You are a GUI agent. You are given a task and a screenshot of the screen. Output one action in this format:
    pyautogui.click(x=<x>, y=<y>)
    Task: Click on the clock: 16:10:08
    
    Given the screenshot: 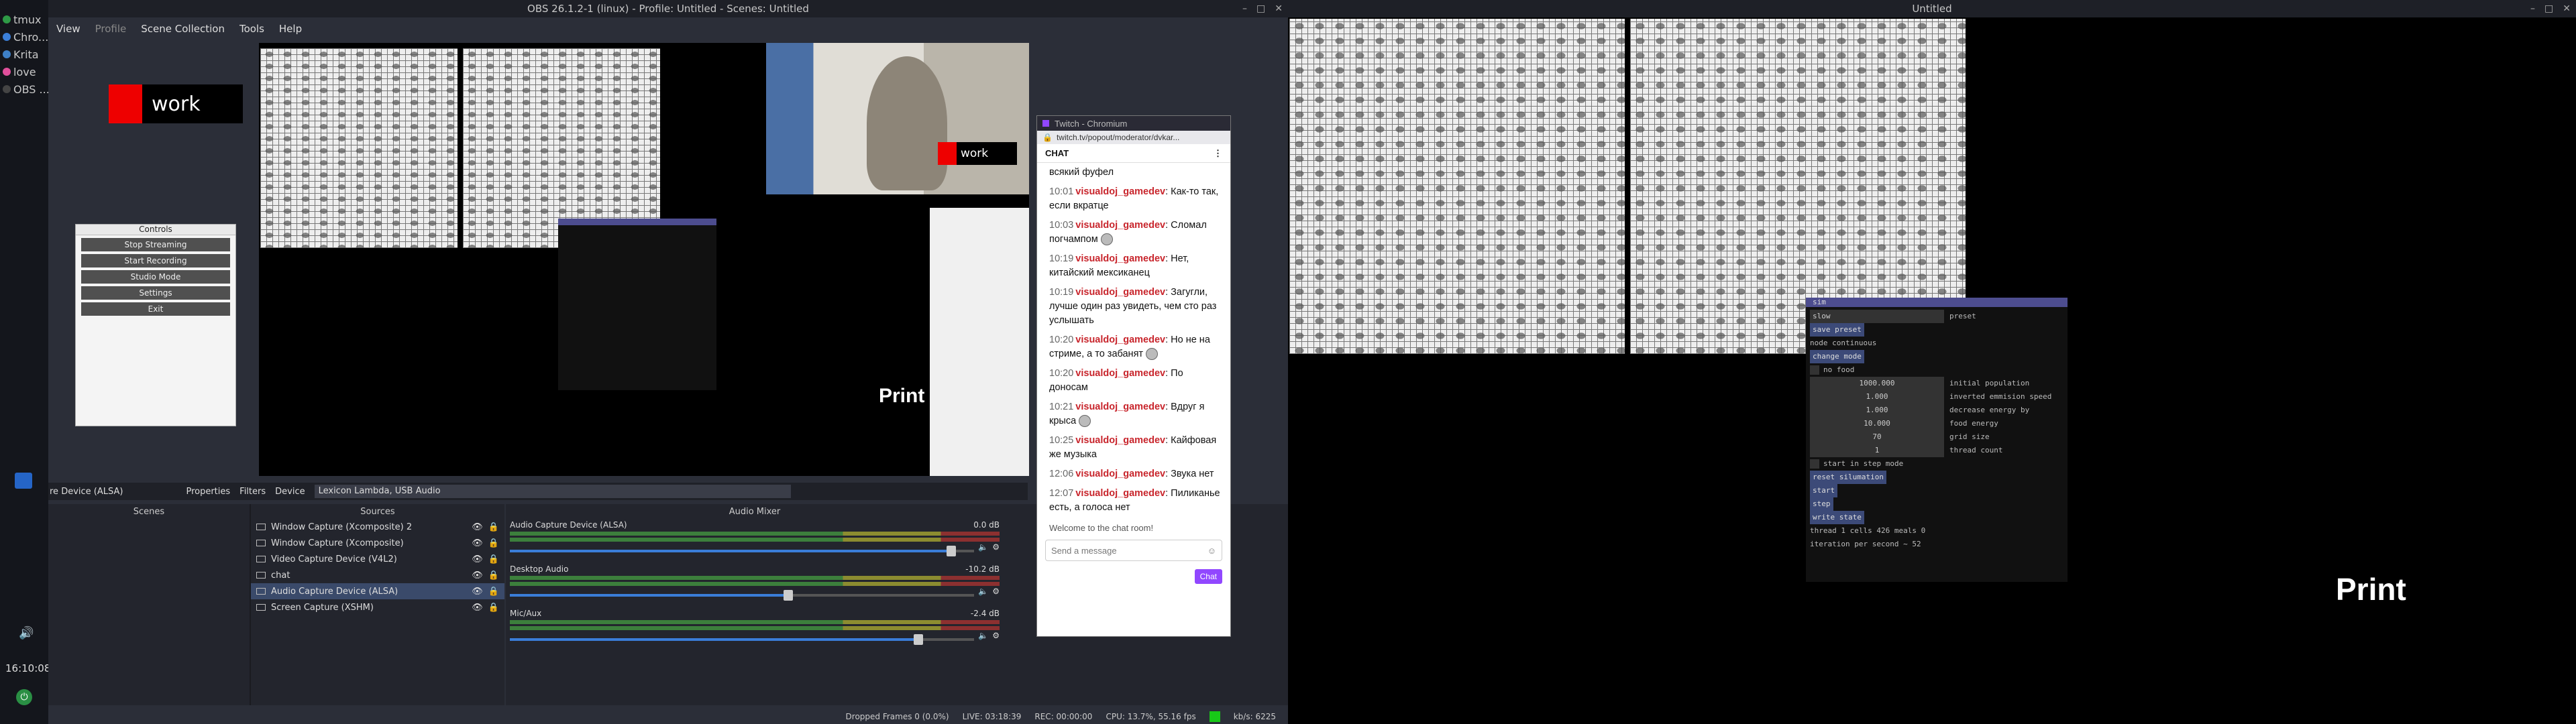 What is the action you would take?
    pyautogui.click(x=28, y=668)
    